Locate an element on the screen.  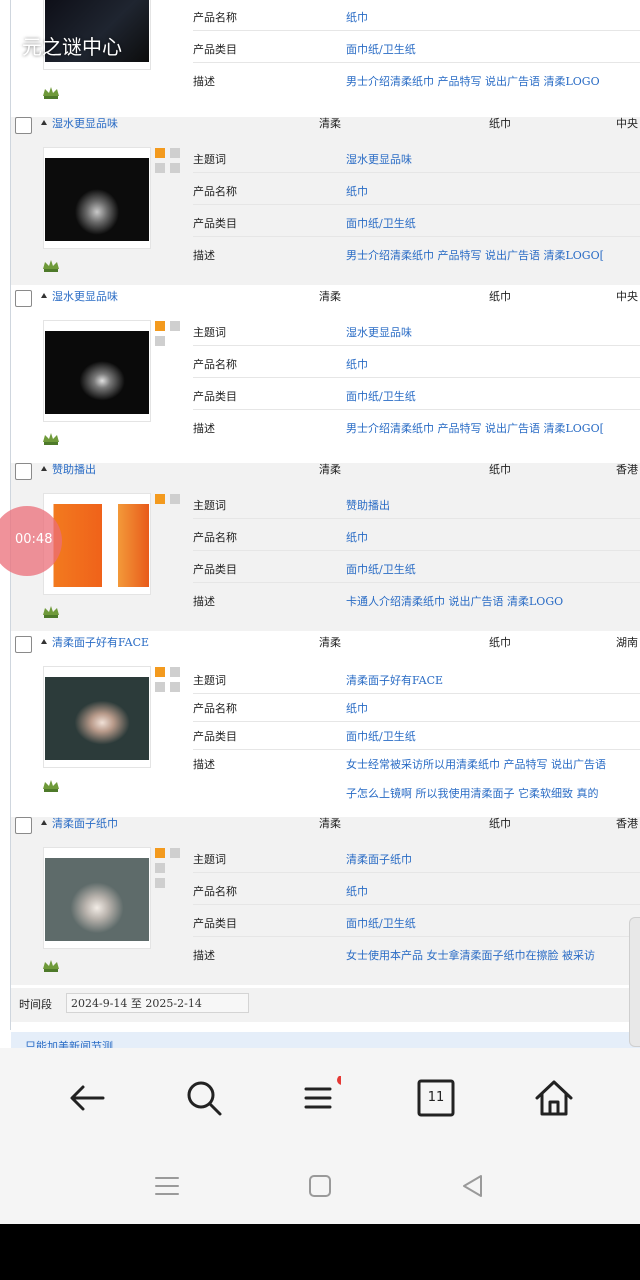
attr-row-desc: 描述 男士介绍清柔纸巾 产品特写 说出广告语 清柔LOGO[ is located at coordinates (416, 254).